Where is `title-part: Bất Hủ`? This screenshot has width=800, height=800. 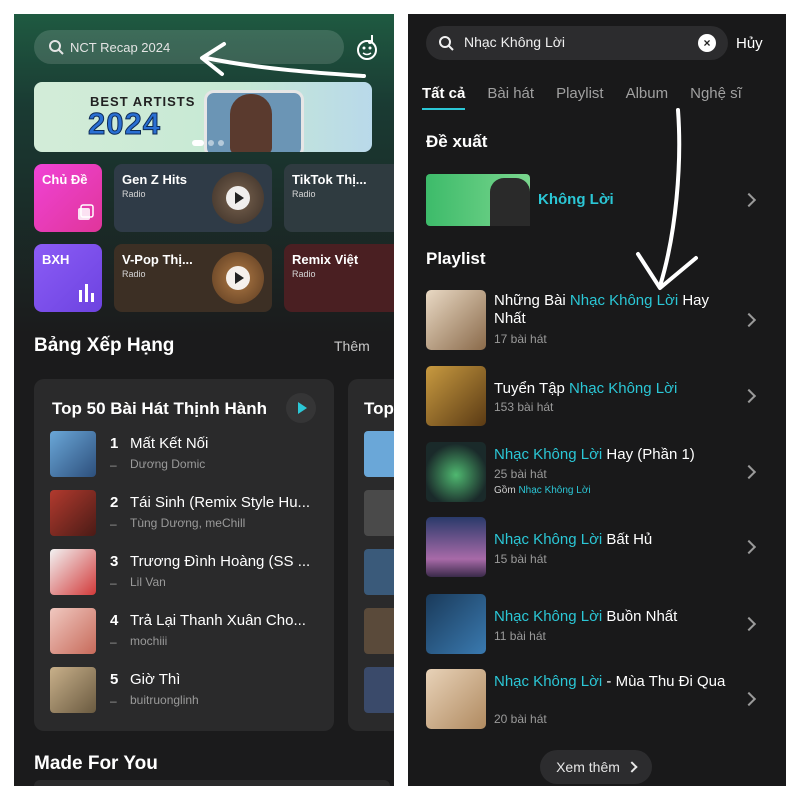
title-part: Bất Hủ is located at coordinates (627, 539).